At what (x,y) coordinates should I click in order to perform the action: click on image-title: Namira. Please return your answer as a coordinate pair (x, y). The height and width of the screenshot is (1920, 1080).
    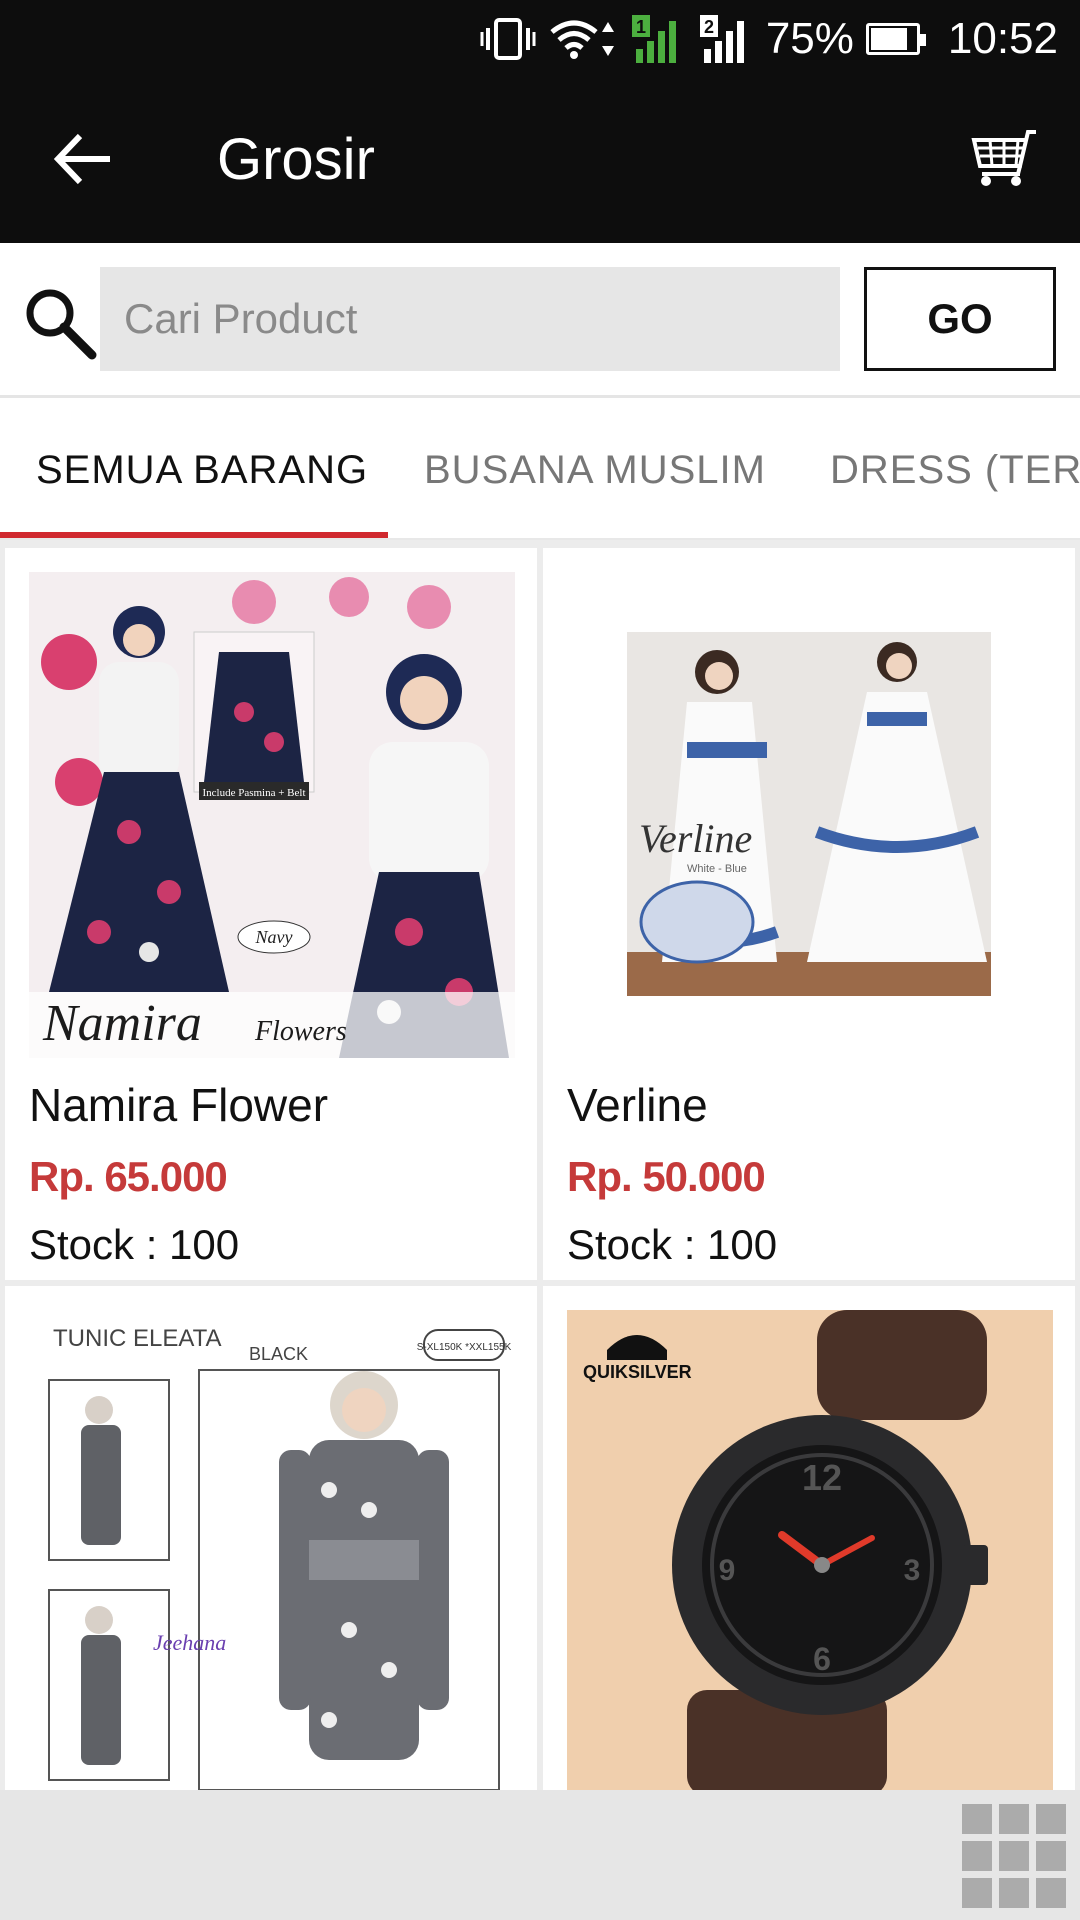
    Looking at the image, I should click on (122, 1023).